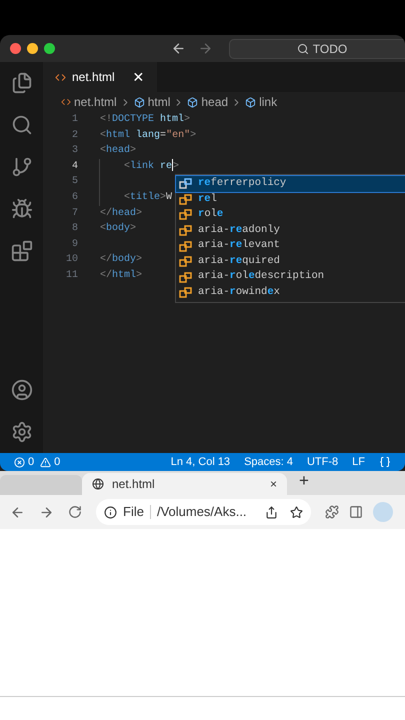 The width and height of the screenshot is (405, 720). I want to click on minimize-window-button, so click(32, 48).